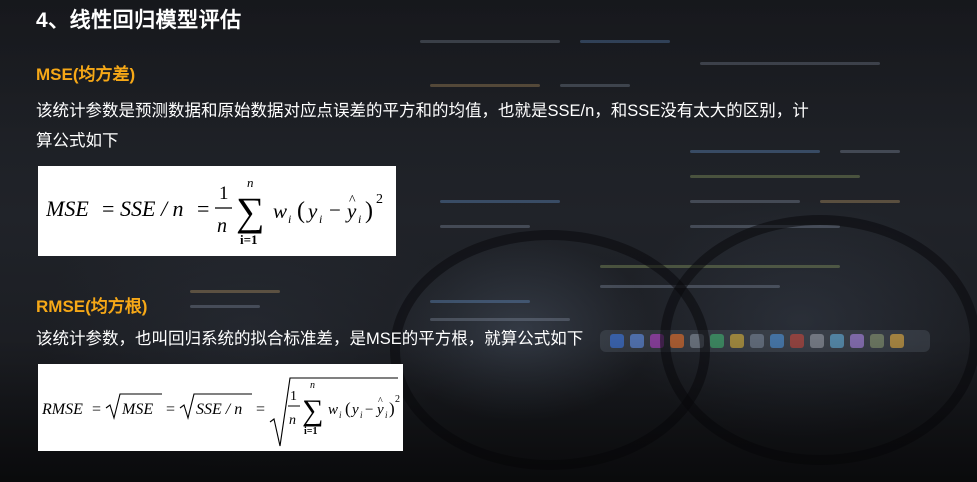 The width and height of the screenshot is (977, 482). What do you see at coordinates (354, 410) in the screenshot?
I see `svg-text: y` at bounding box center [354, 410].